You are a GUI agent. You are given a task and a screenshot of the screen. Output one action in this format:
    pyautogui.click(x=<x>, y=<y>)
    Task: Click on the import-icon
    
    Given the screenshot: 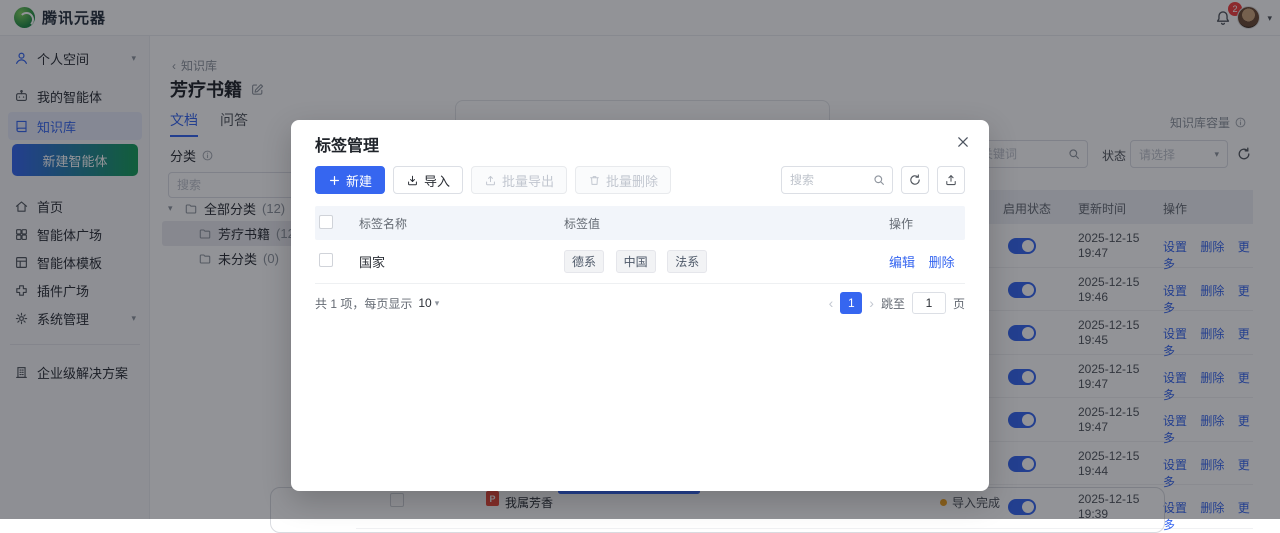 What is the action you would take?
    pyautogui.click(x=412, y=180)
    